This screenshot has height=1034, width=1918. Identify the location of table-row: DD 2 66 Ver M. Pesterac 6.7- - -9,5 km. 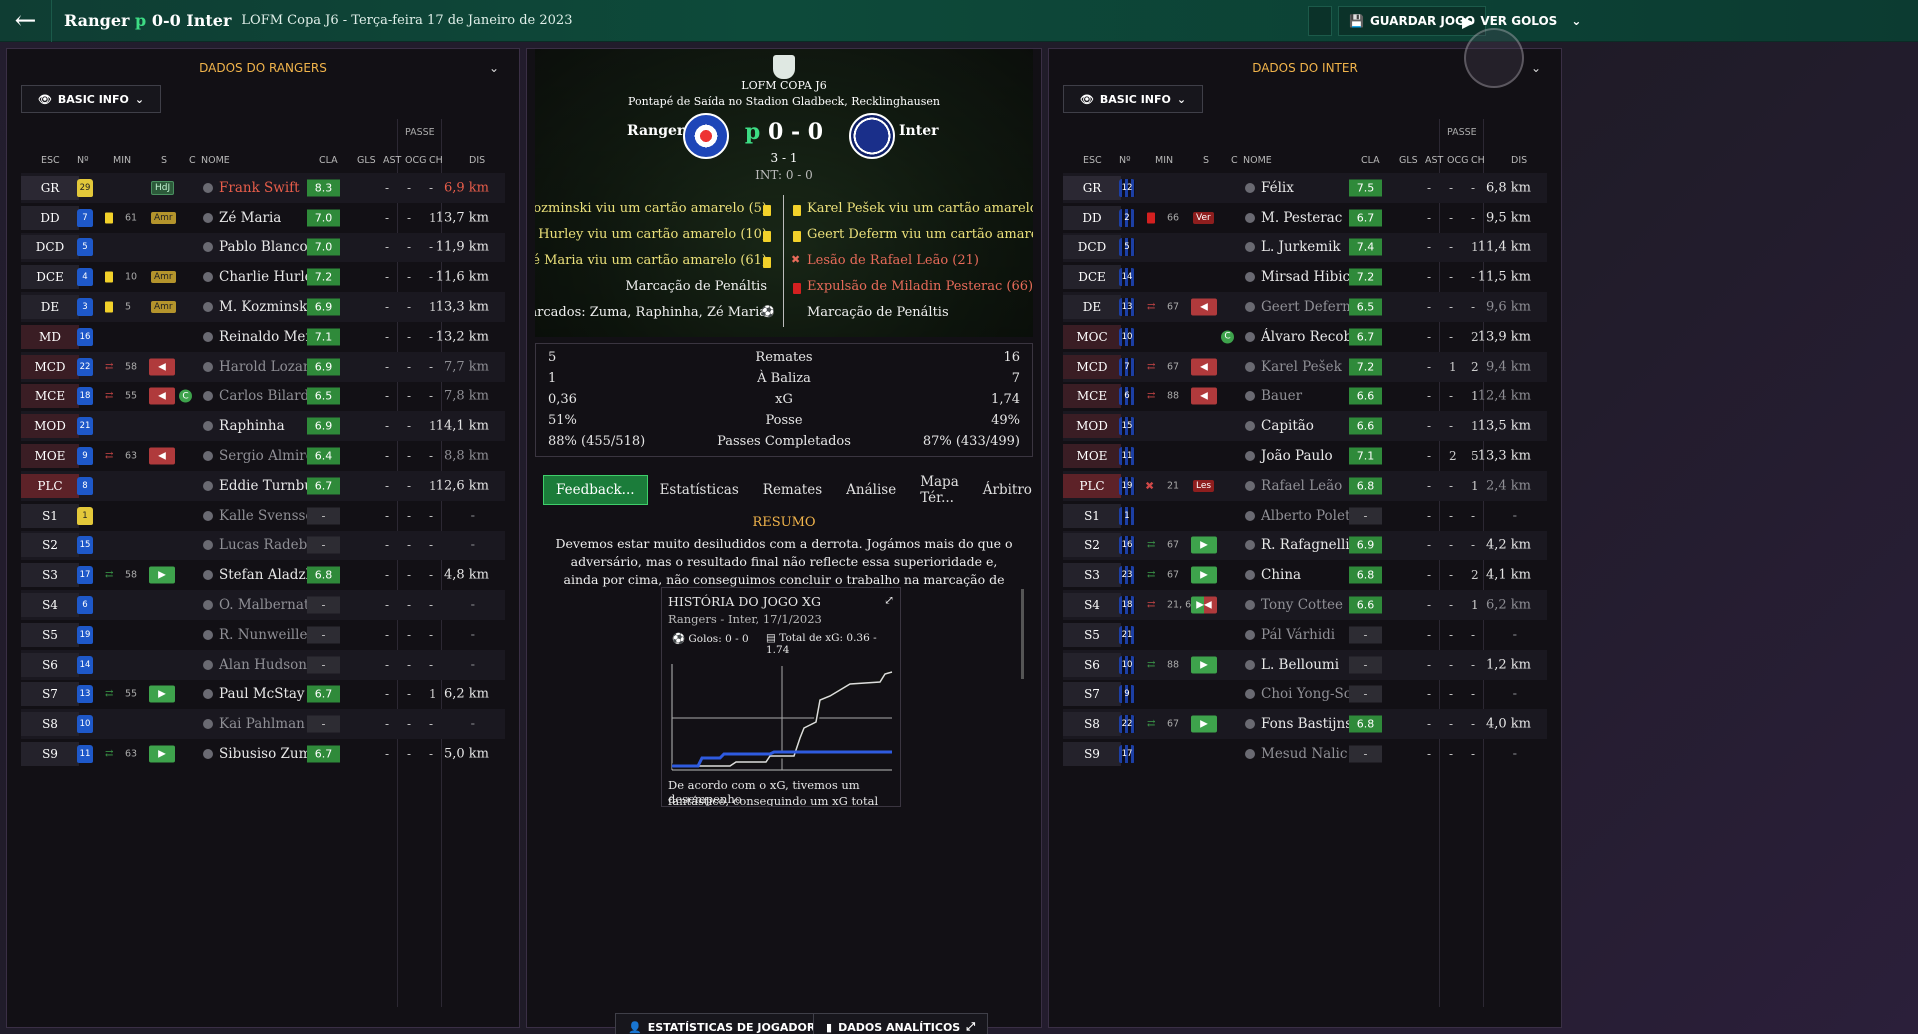
(1305, 218).